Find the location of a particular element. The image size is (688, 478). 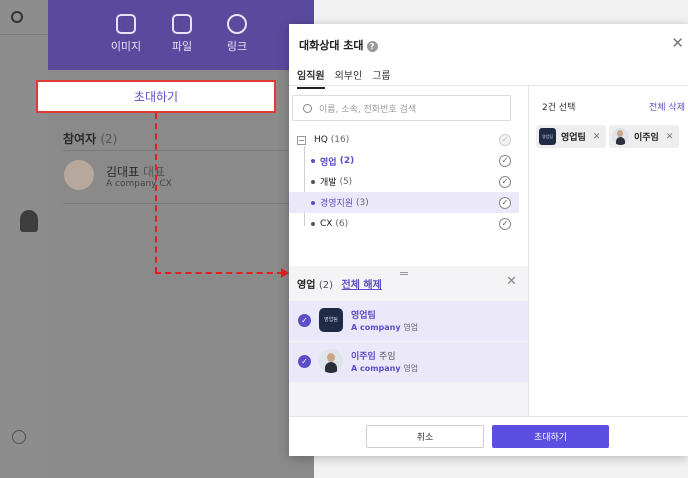

member-name: 이주임 주임 is located at coordinates (373, 357).